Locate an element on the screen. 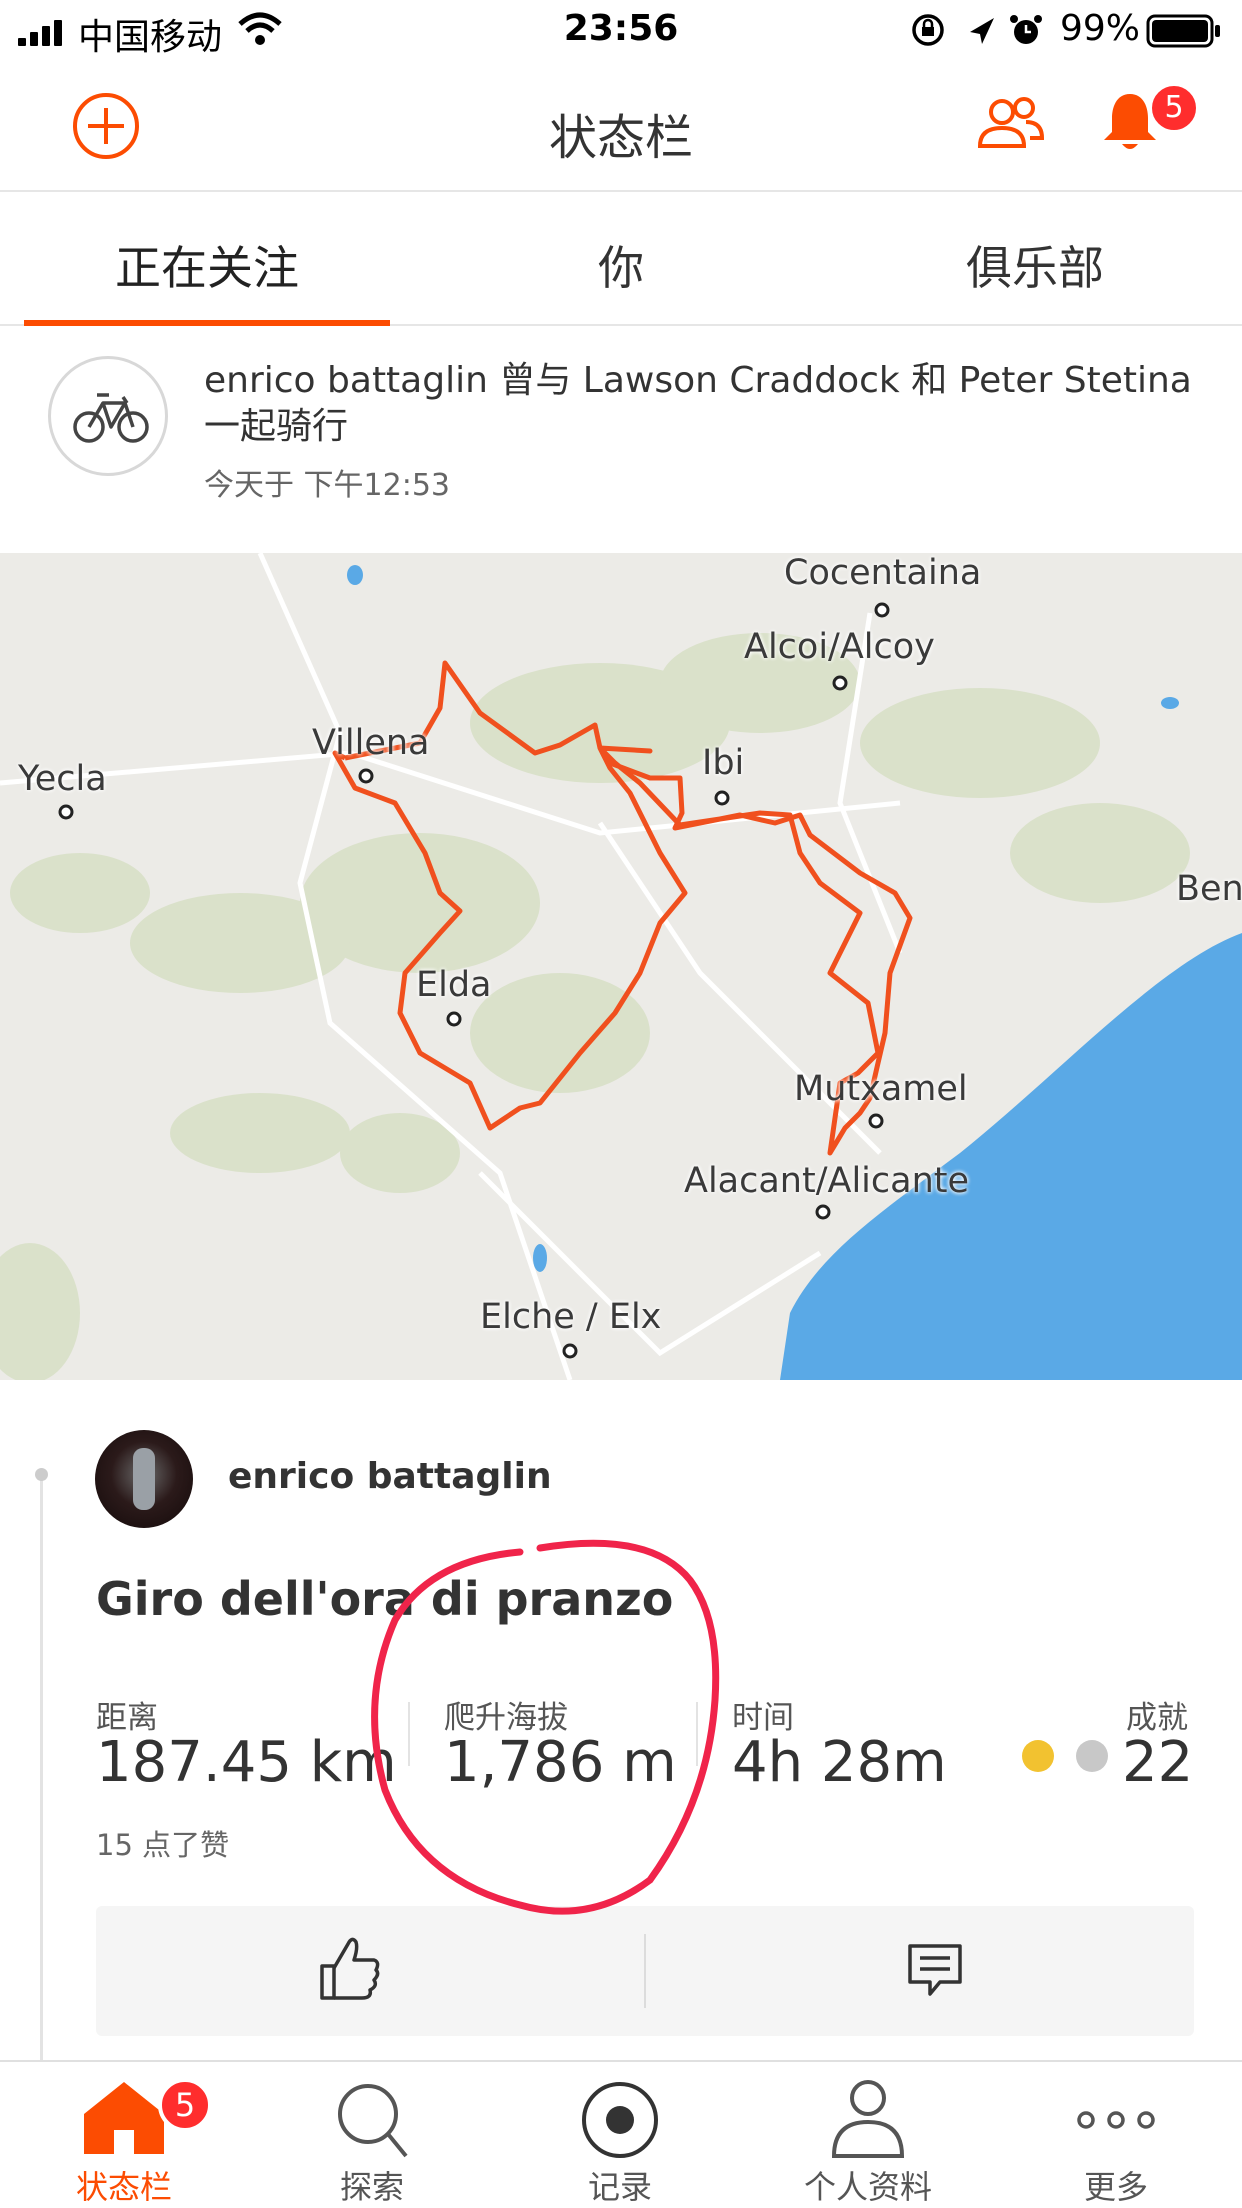 This screenshot has width=1242, height=2208. nav-more: 更多 is located at coordinates (1116, 2135).